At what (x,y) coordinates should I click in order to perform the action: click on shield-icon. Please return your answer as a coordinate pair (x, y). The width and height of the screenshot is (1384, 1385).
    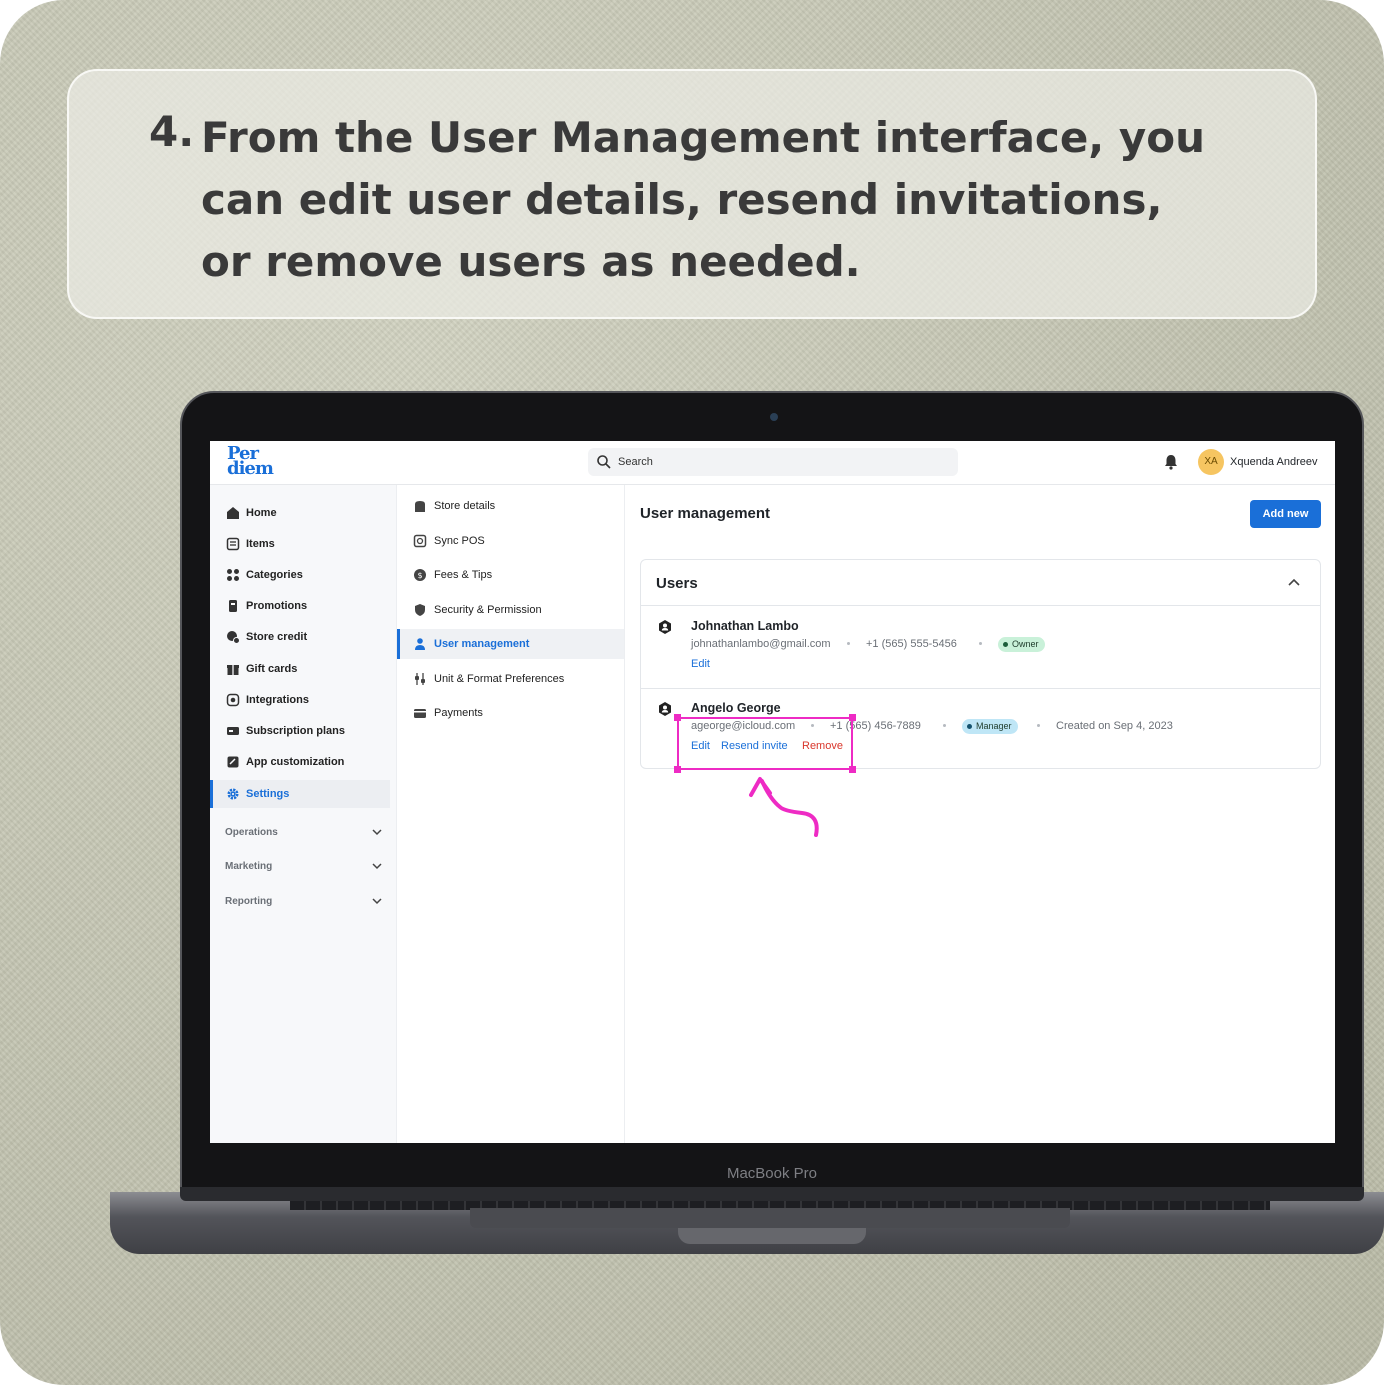
    Looking at the image, I should click on (420, 610).